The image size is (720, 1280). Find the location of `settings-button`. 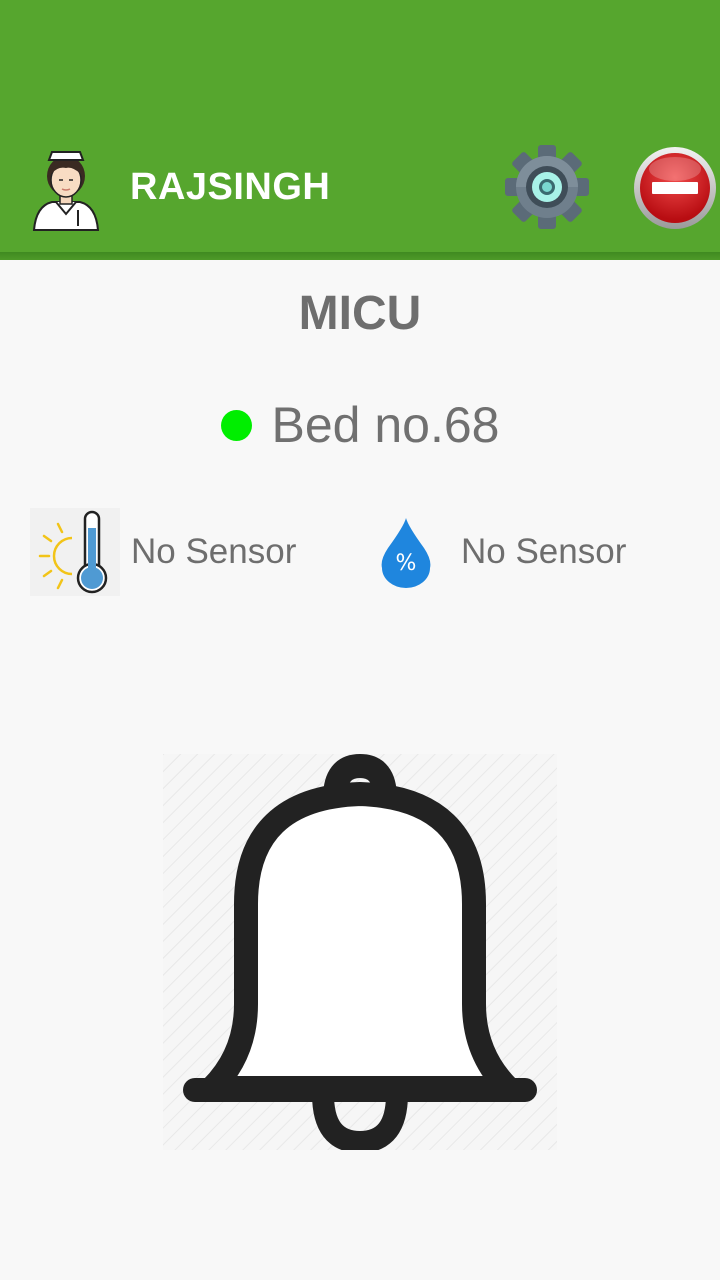

settings-button is located at coordinates (547, 187).